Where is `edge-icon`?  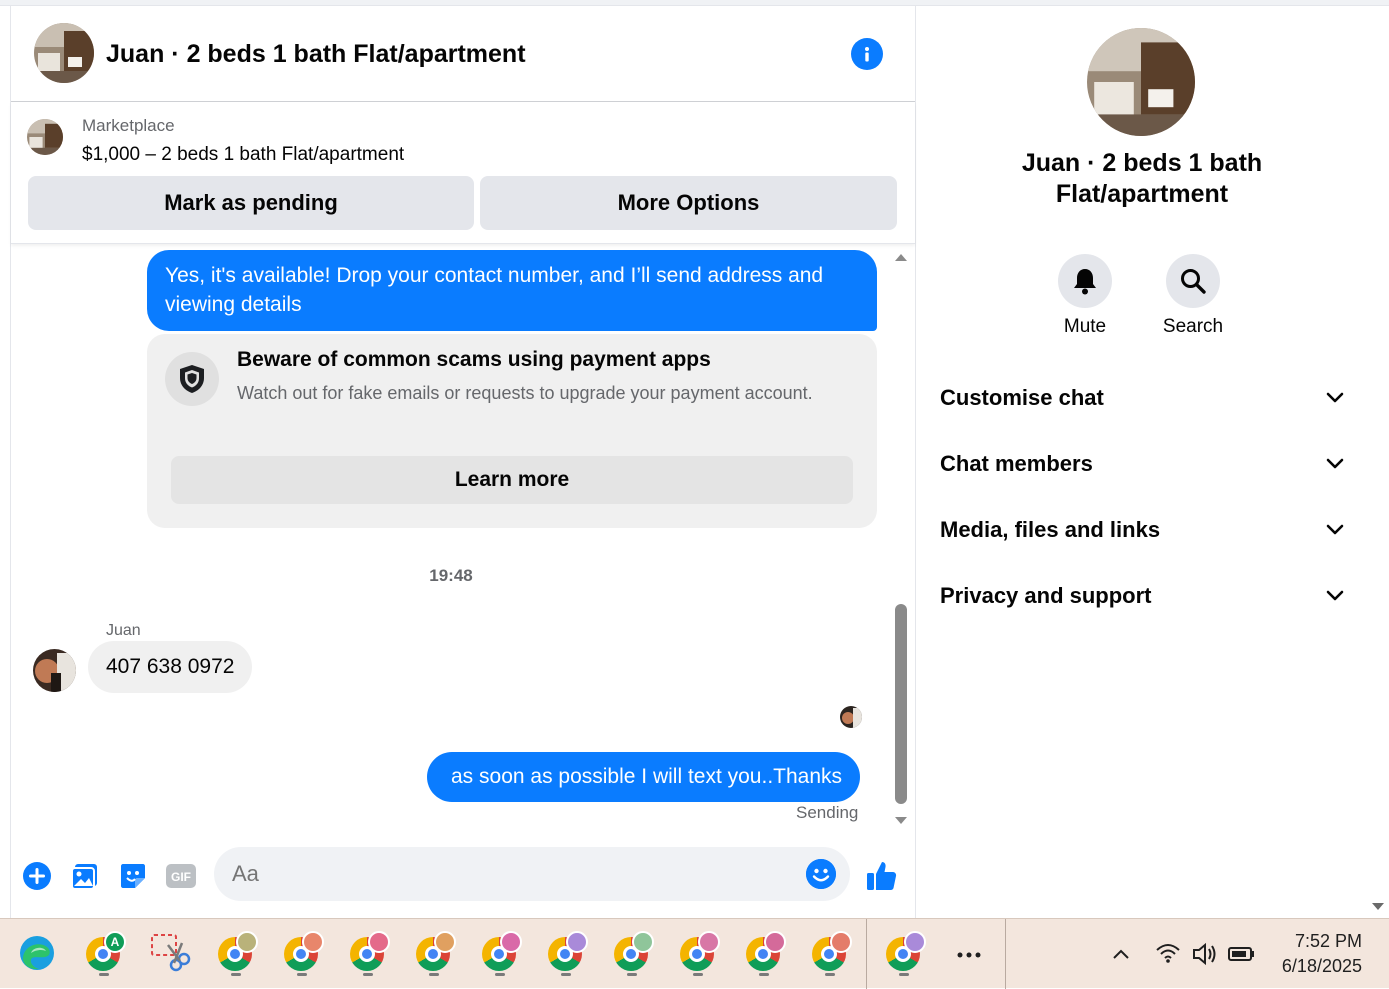
edge-icon is located at coordinates (37, 954).